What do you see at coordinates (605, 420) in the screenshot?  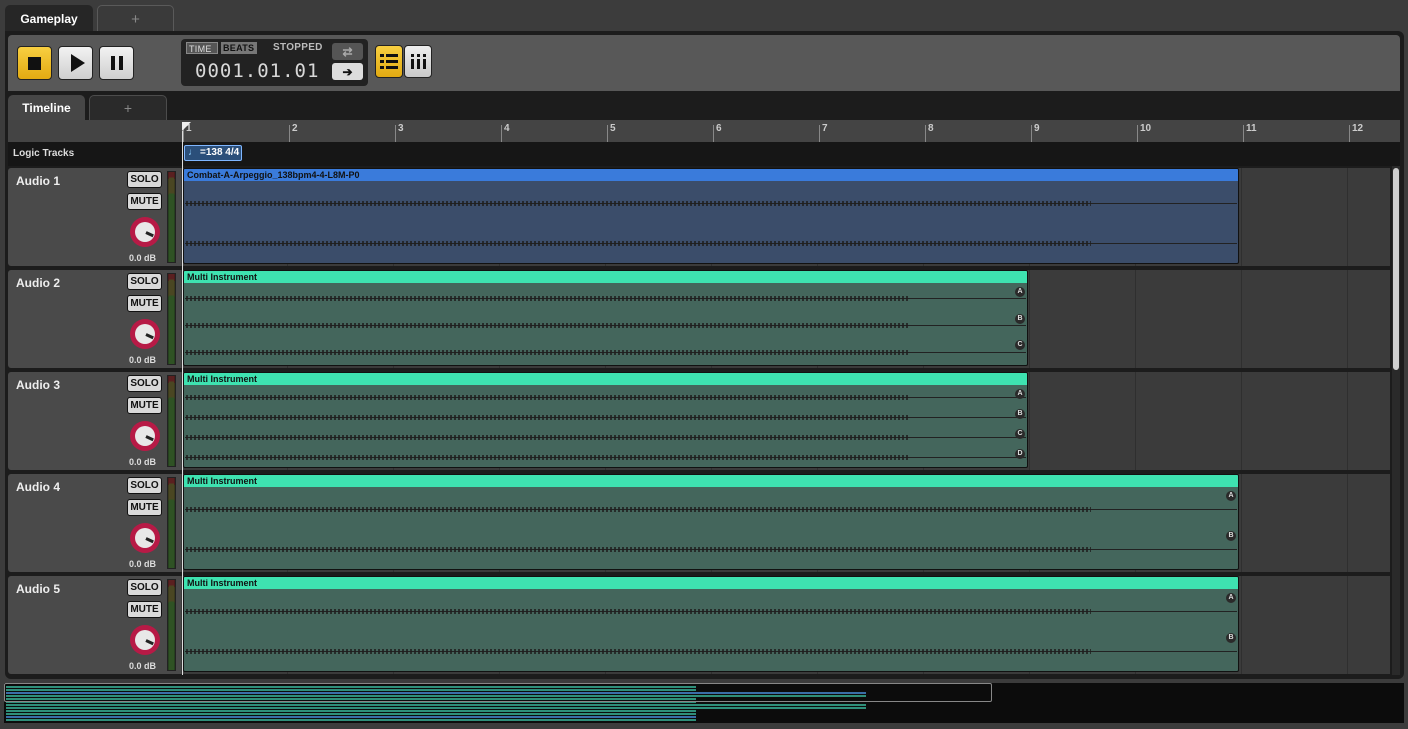 I see `audio-clip: Multi Instrument A B C D` at bounding box center [605, 420].